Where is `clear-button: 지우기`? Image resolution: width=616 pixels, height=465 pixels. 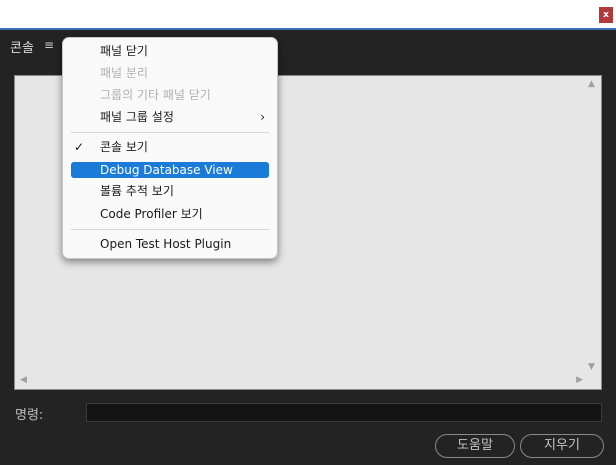
clear-button: 지우기 is located at coordinates (562, 446).